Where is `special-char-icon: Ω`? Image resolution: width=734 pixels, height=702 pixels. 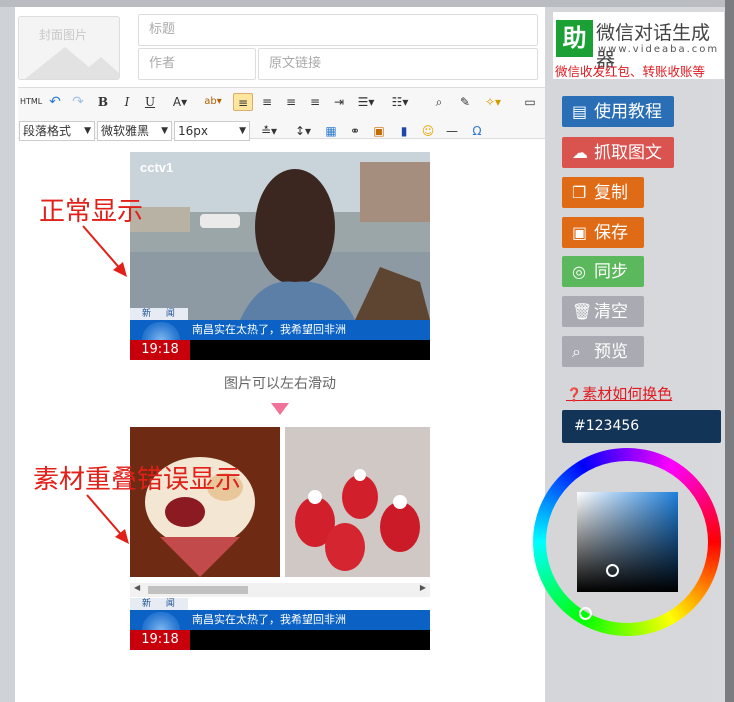 special-char-icon: Ω is located at coordinates (477, 131).